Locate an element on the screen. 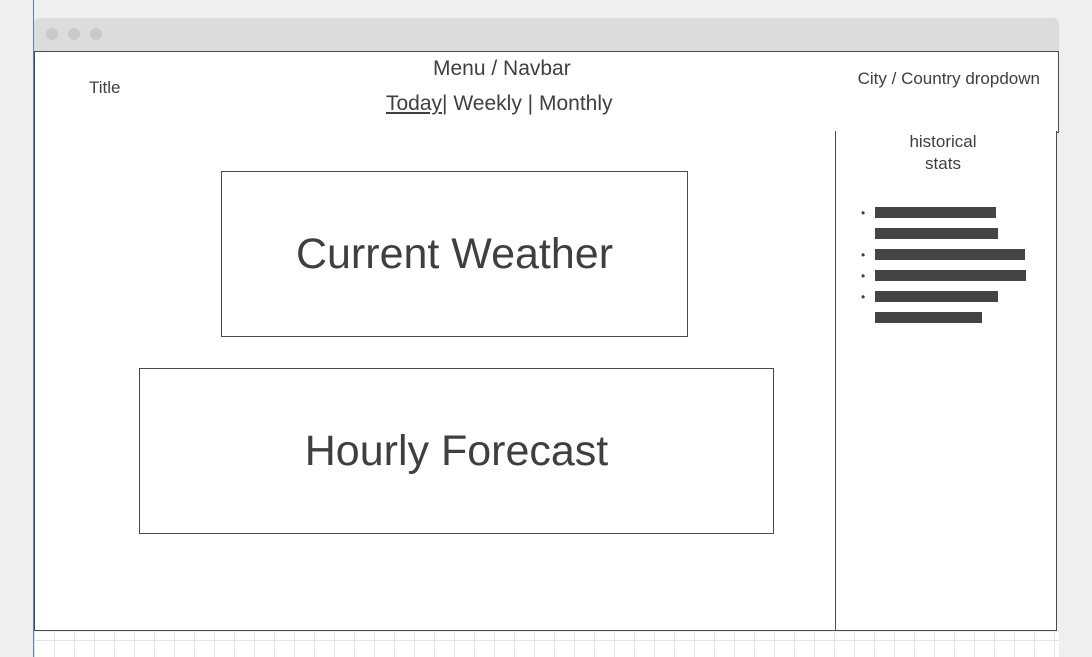 The height and width of the screenshot is (657, 1092). location-dropdown: City / Country dropdown is located at coordinates (949, 79).